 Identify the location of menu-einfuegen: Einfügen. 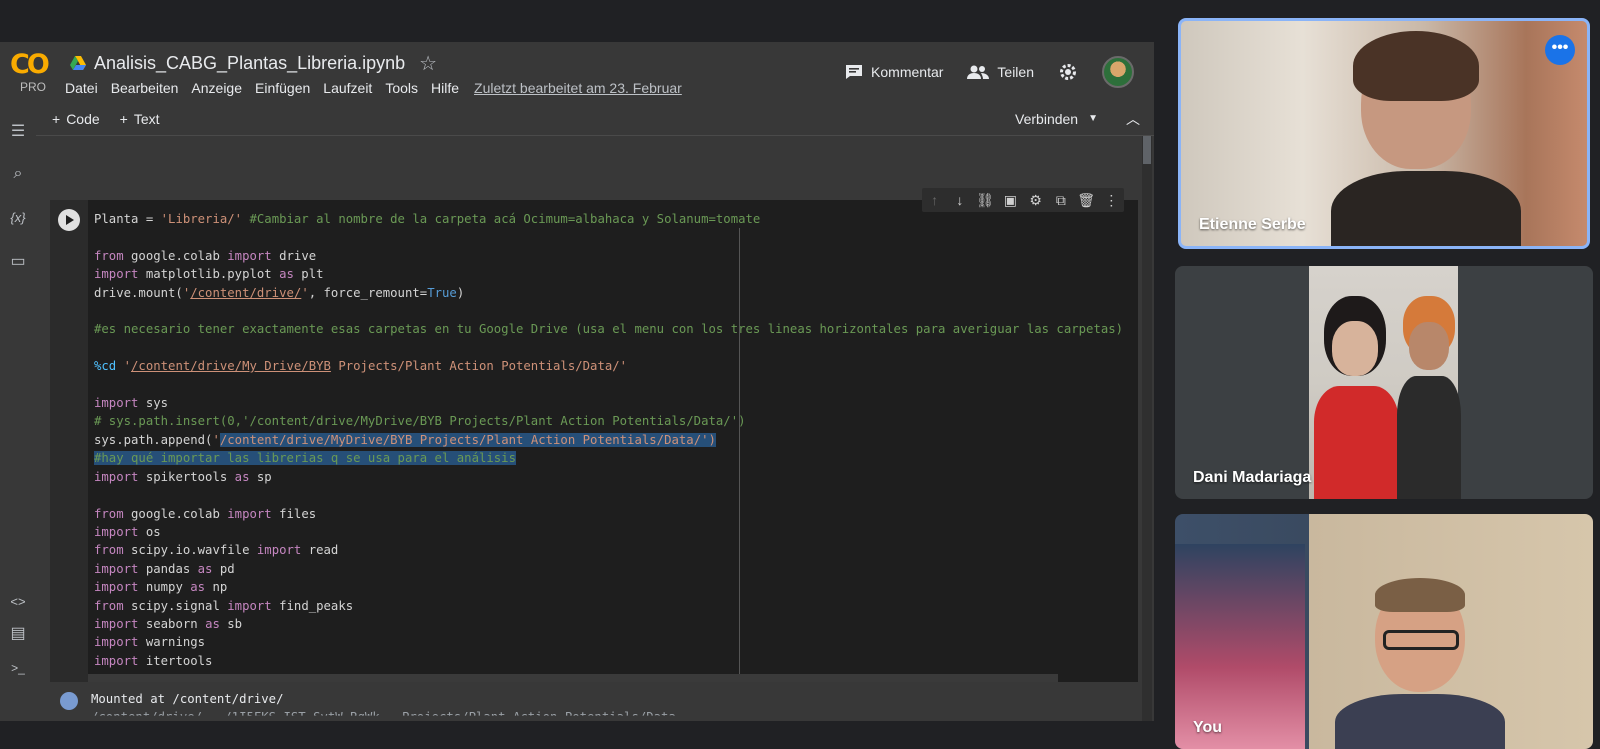
(282, 88).